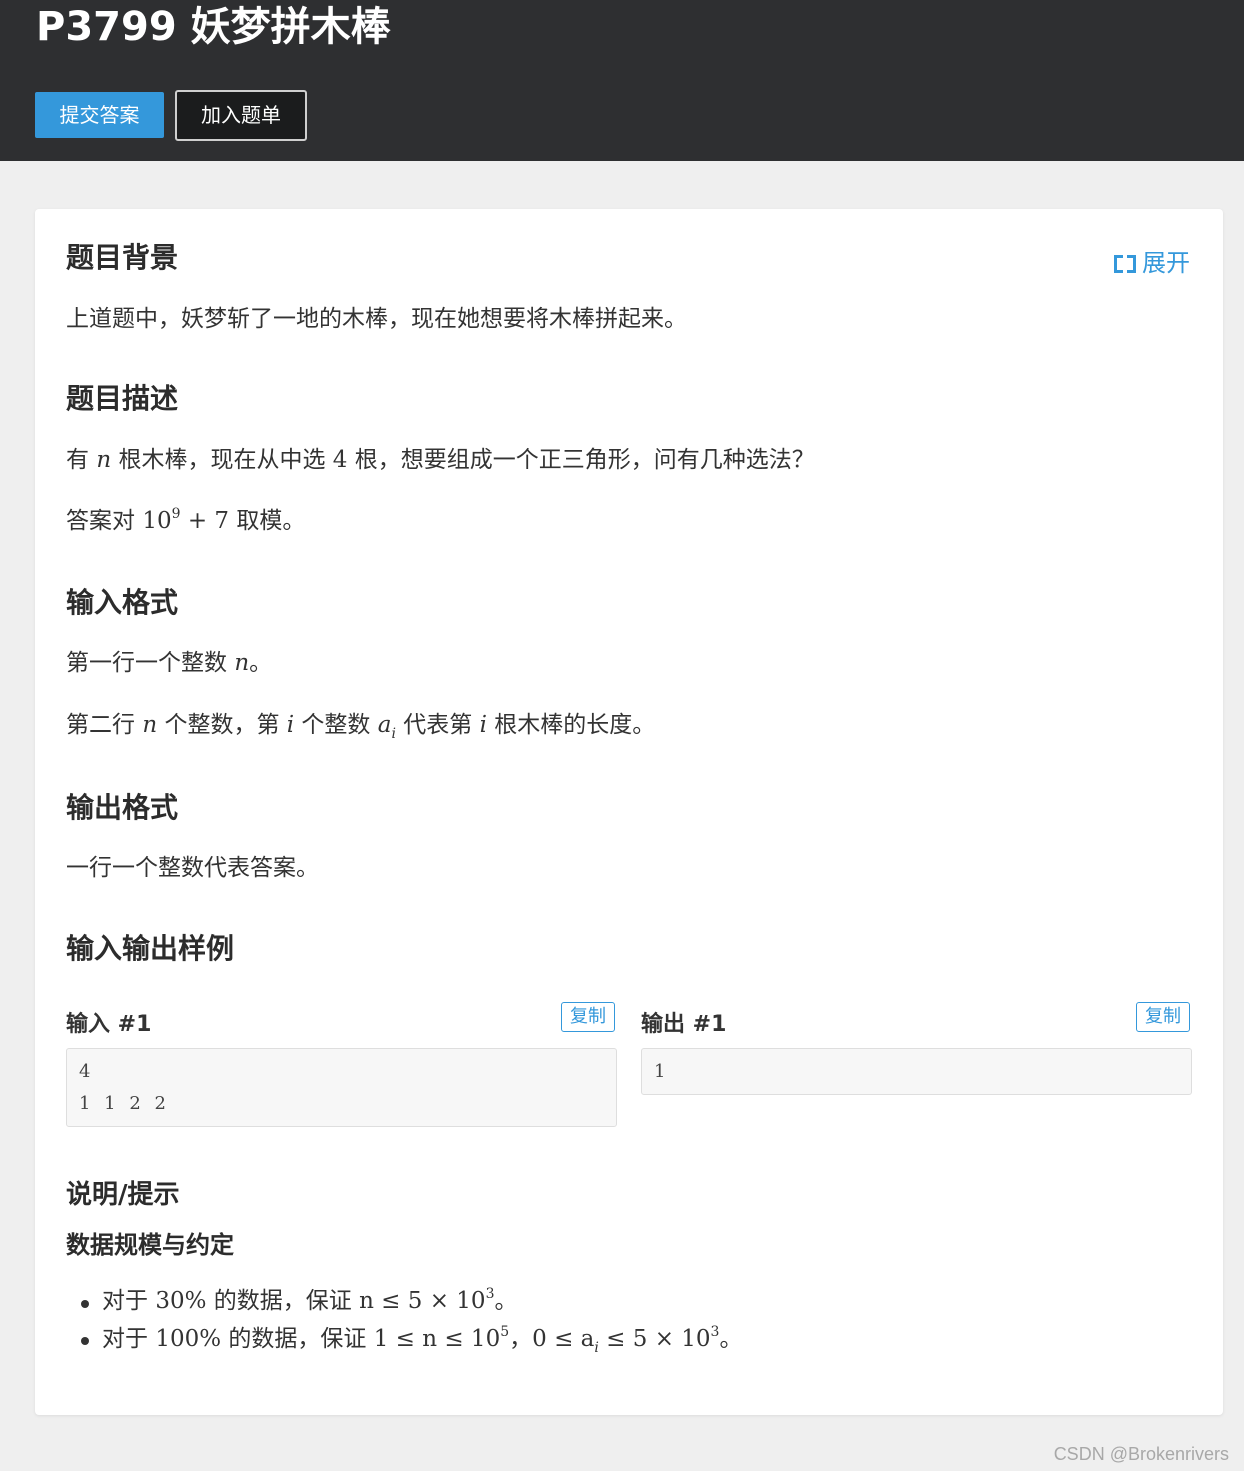 Image resolution: width=1244 pixels, height=1471 pixels. What do you see at coordinates (341, 1087) in the screenshot?
I see `sample-input-box: 4 1 1 2 2` at bounding box center [341, 1087].